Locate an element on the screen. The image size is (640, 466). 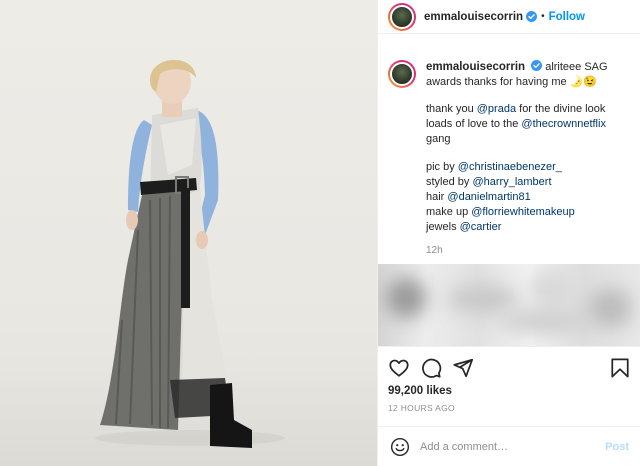
caption-avatar is located at coordinates (402, 74).